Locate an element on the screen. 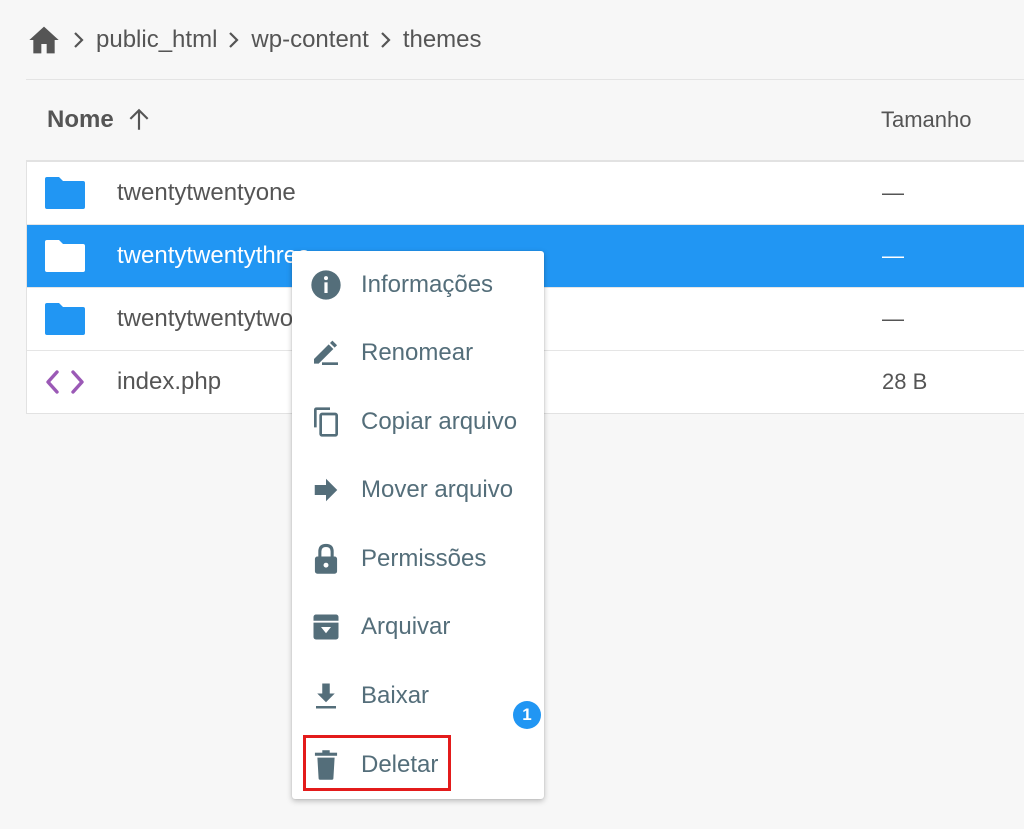 The width and height of the screenshot is (1024, 829). file-name: twentytwentyone is located at coordinates (206, 192).